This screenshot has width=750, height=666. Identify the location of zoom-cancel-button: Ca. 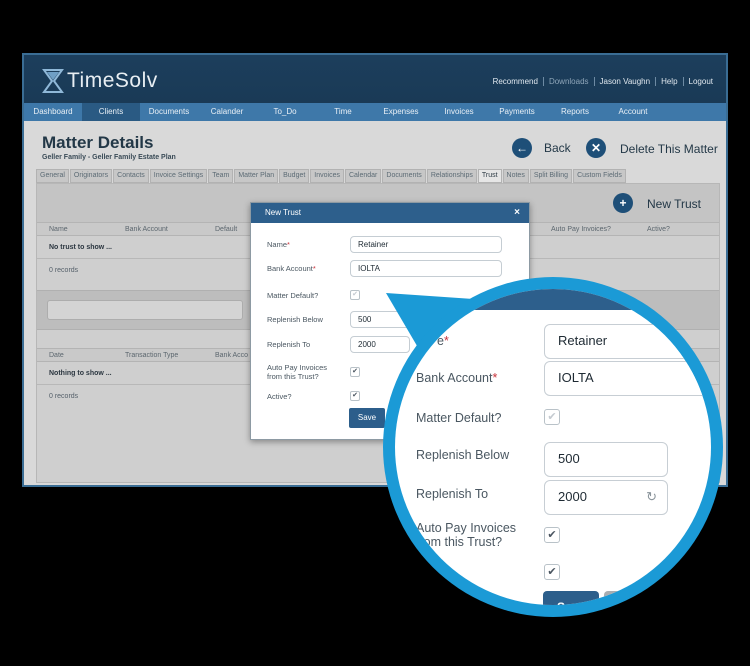
(634, 598).